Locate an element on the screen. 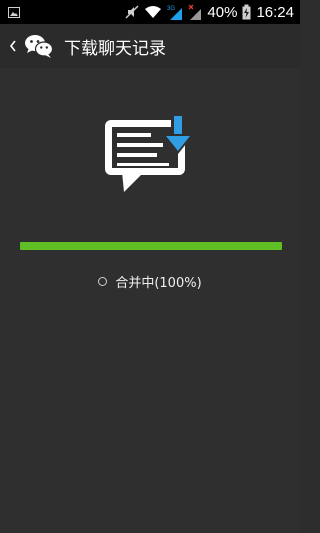  chat-download-icon is located at coordinates (150, 156).